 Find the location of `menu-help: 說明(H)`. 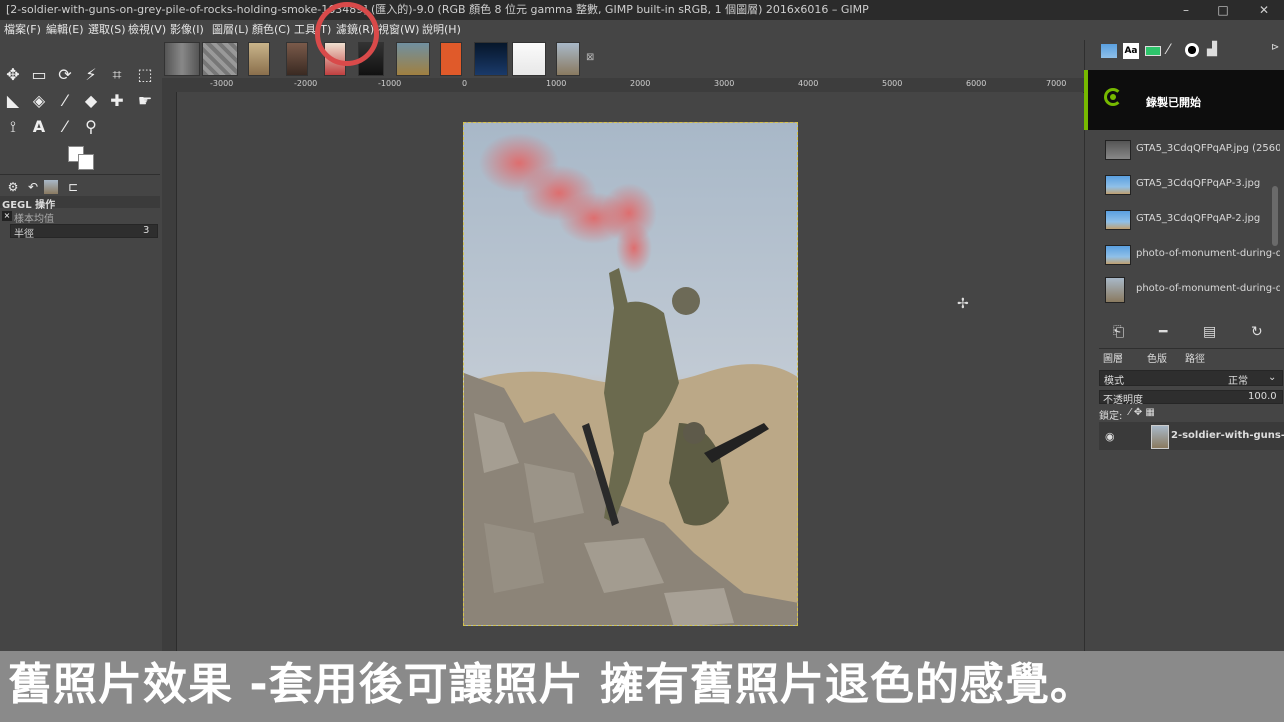

menu-help: 說明(H) is located at coordinates (441, 30).